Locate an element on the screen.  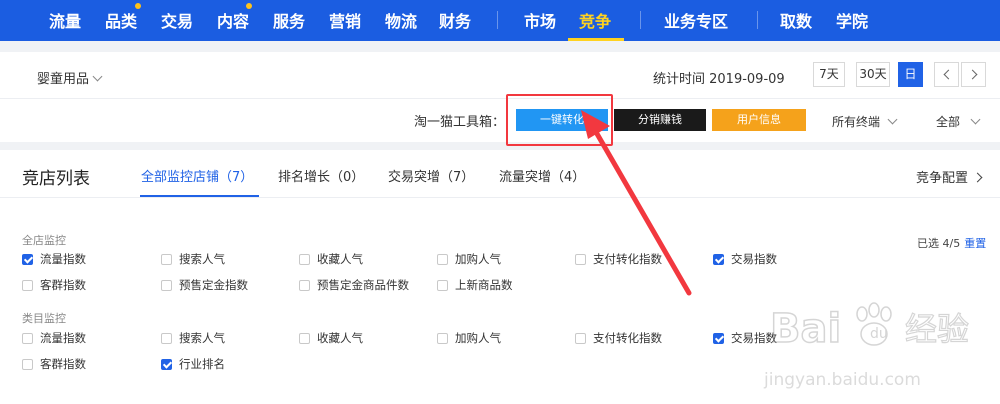
checkbox-store-presale-deposit-index: 预售定金指数 is located at coordinates (204, 285).